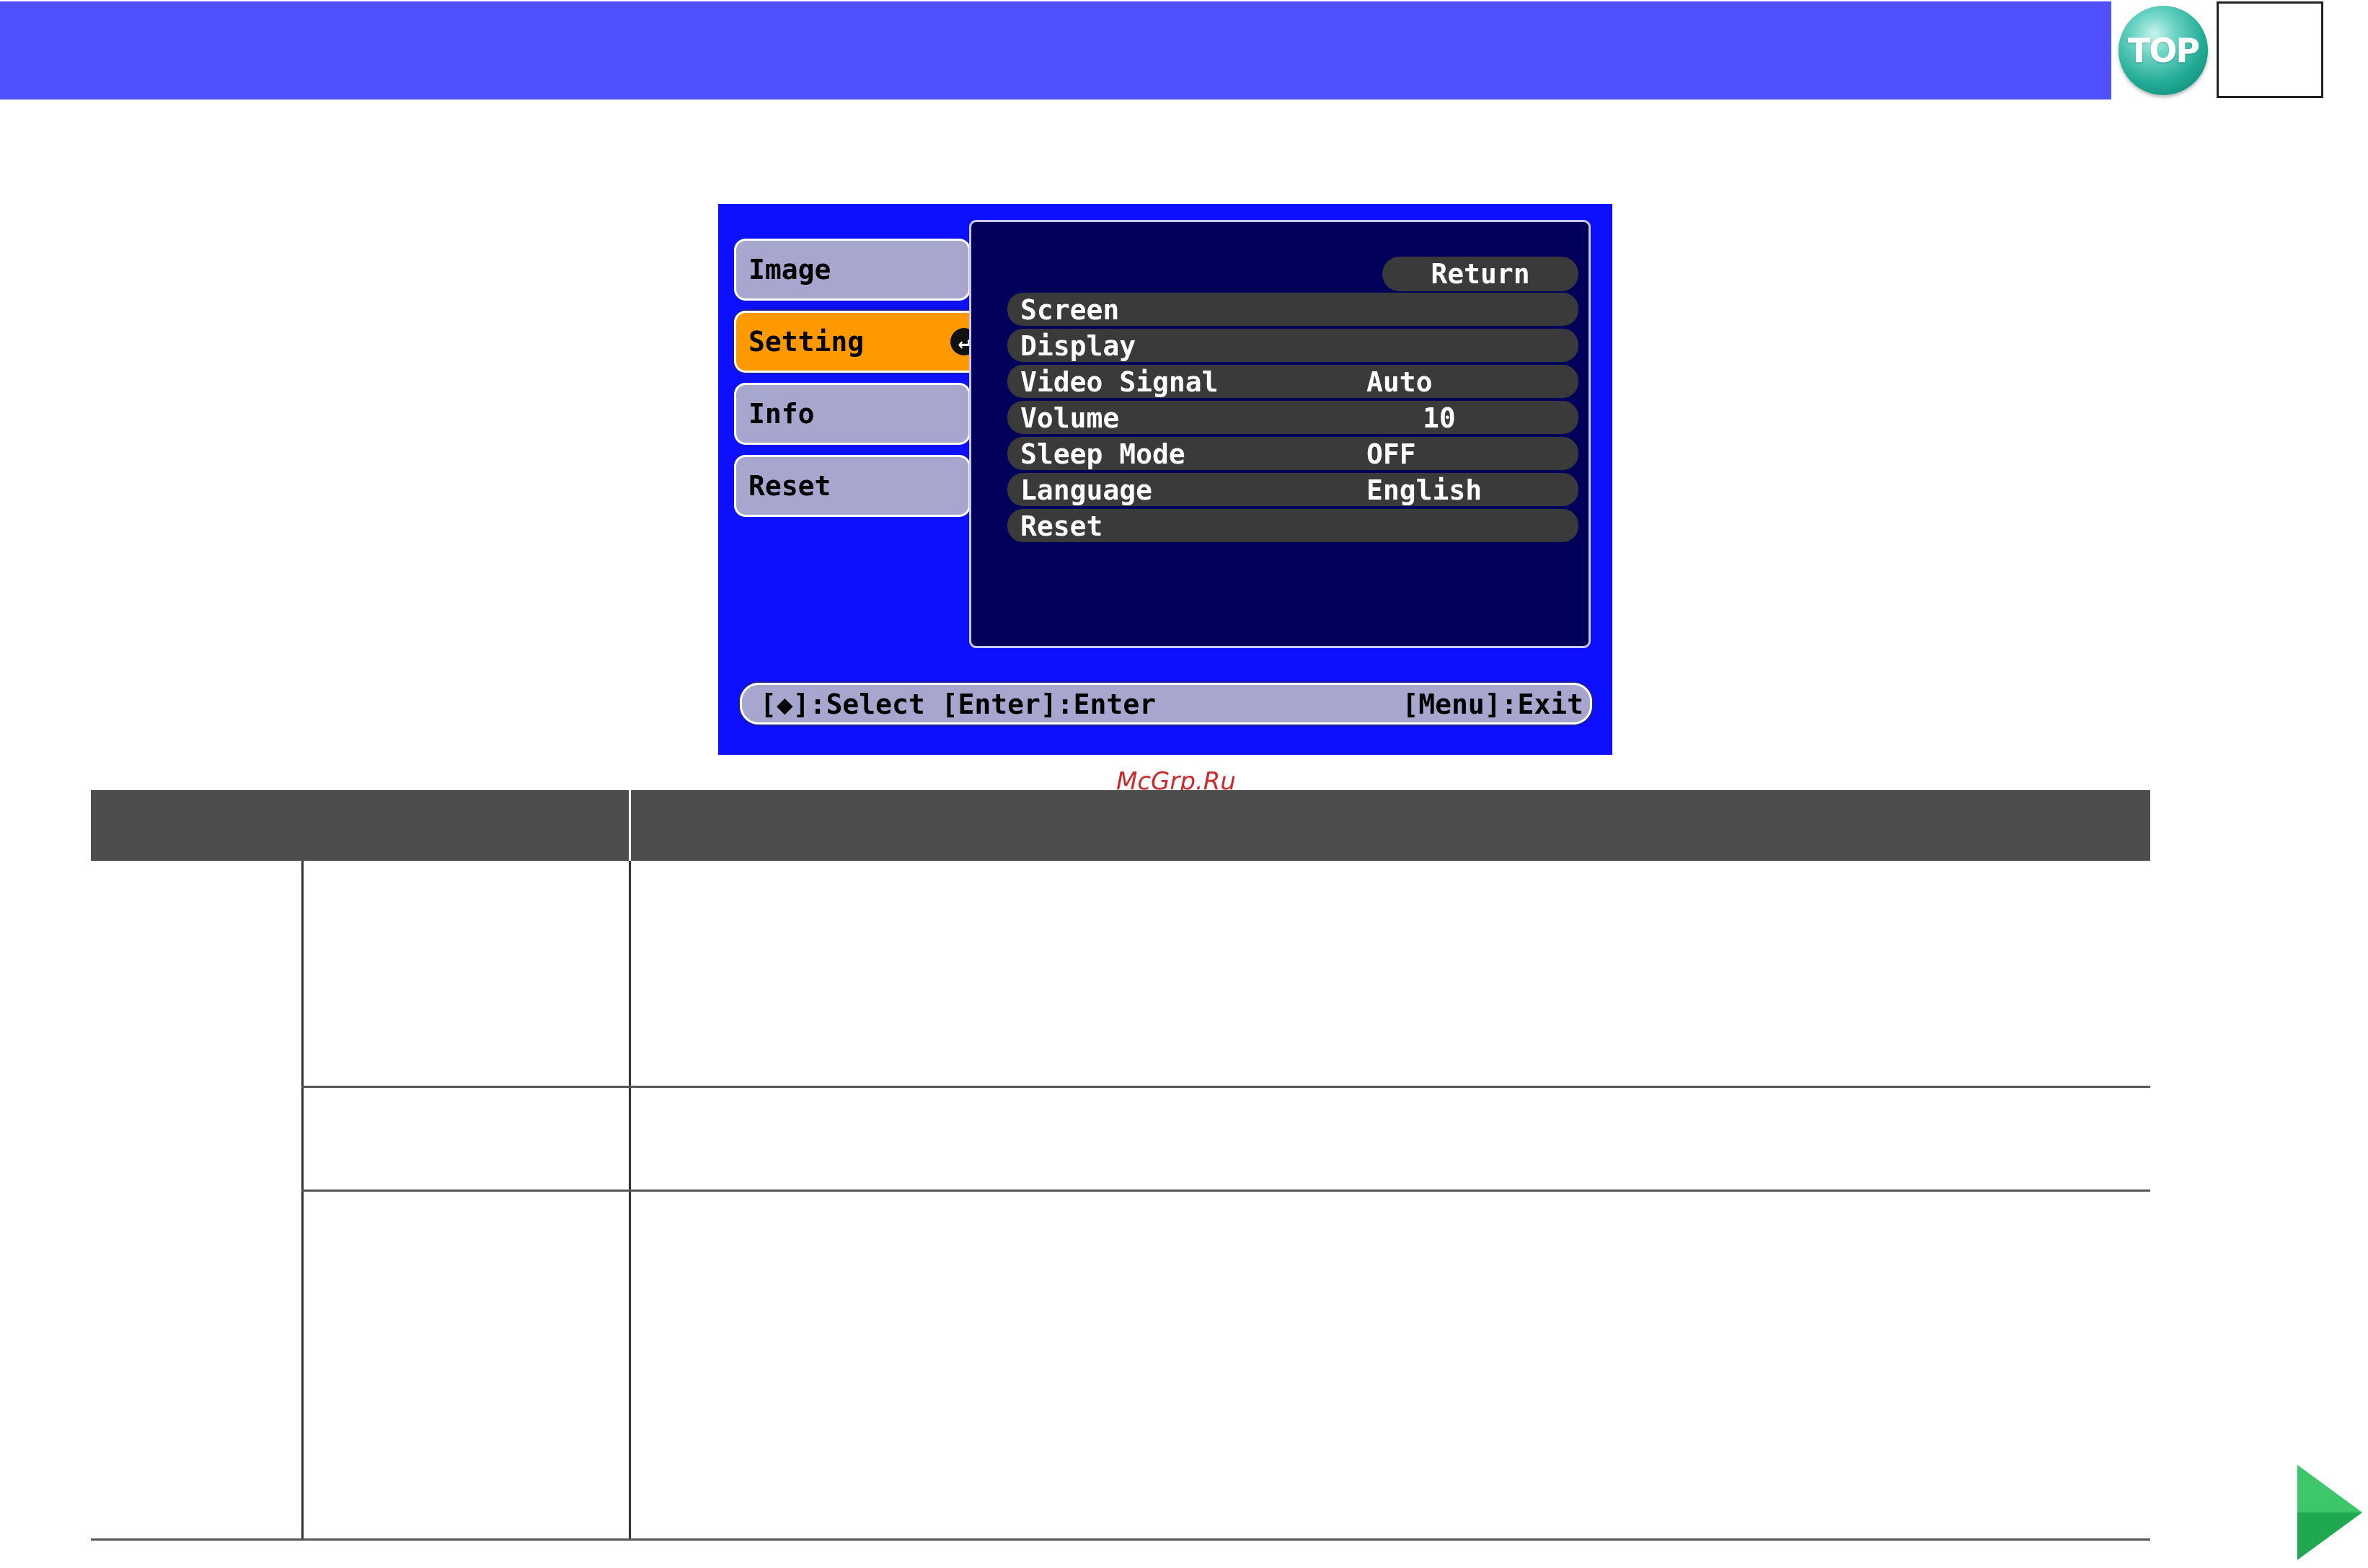  What do you see at coordinates (1120, 825) in the screenshot?
I see `table-header` at bounding box center [1120, 825].